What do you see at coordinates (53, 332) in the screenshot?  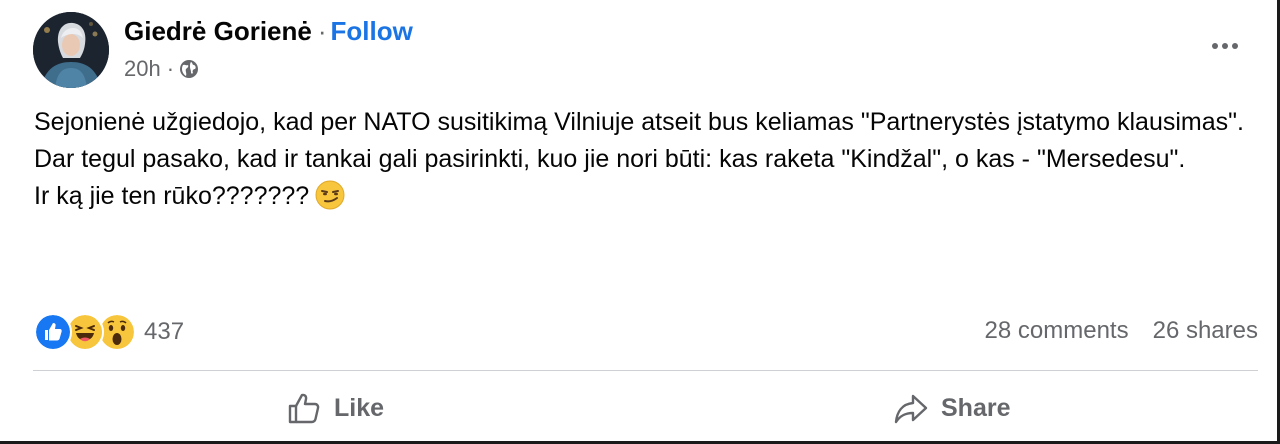 I see `like-reaction-icon` at bounding box center [53, 332].